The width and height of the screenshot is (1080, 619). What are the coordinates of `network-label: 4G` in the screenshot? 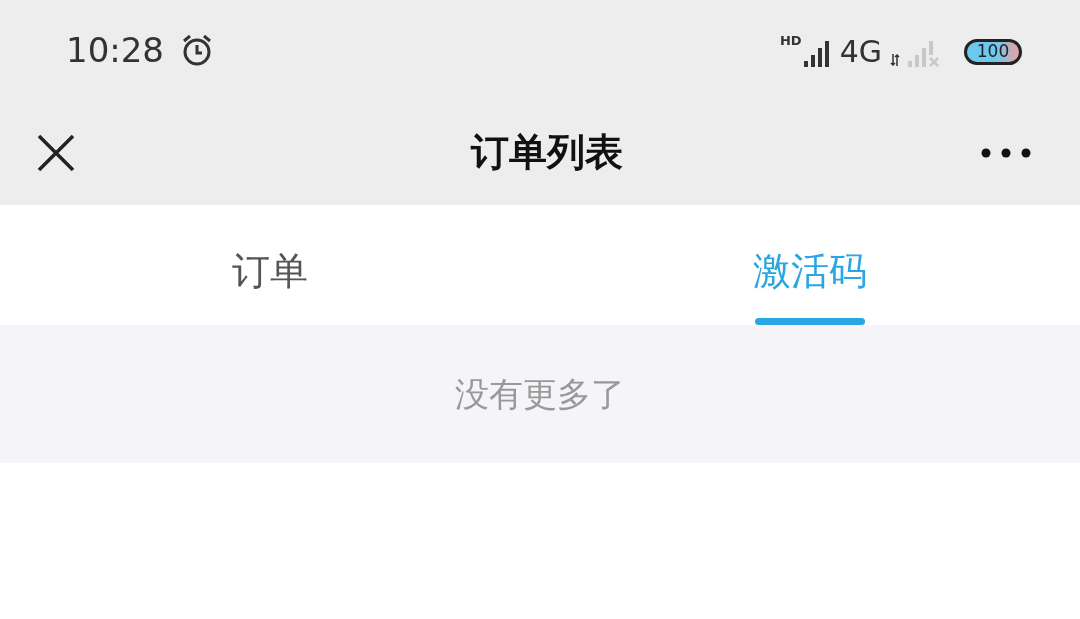 It's located at (860, 51).